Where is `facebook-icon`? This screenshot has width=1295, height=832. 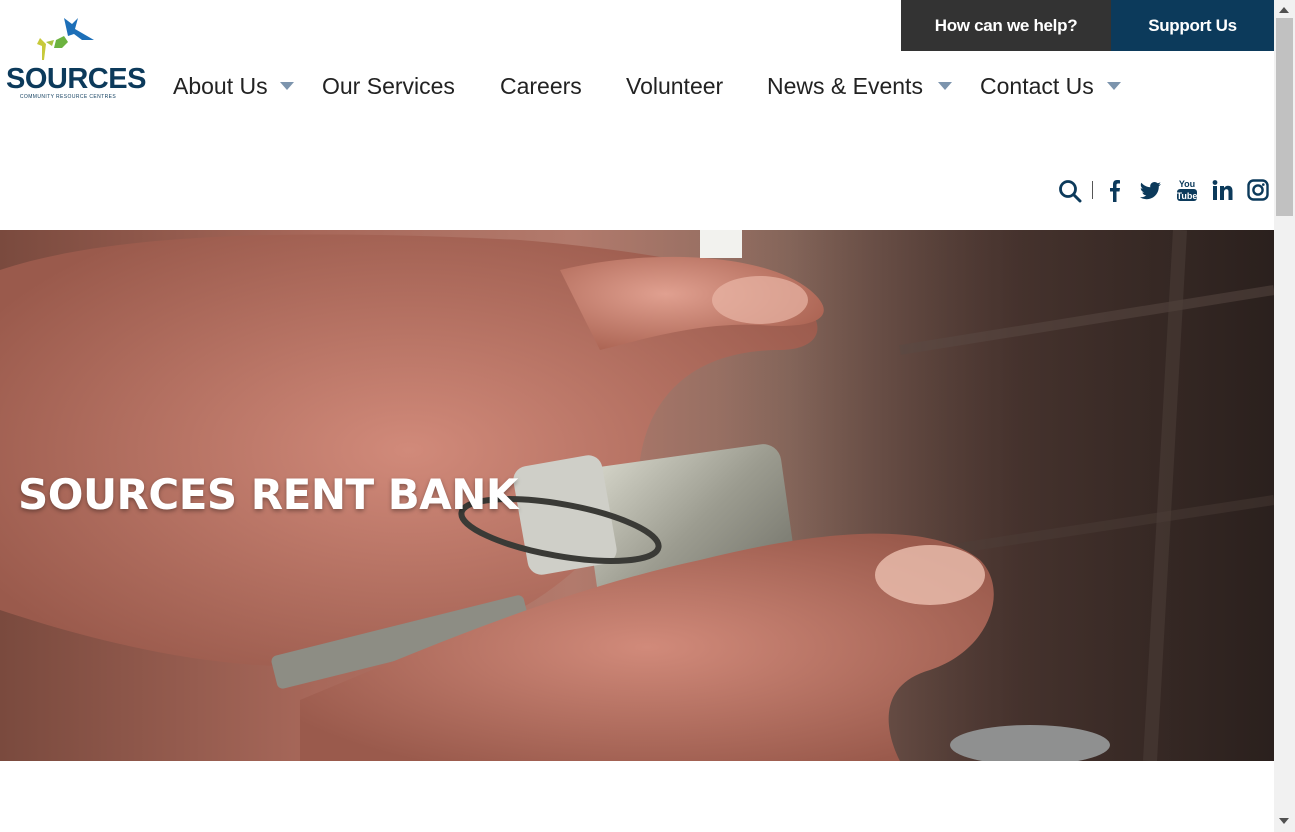 facebook-icon is located at coordinates (1115, 190).